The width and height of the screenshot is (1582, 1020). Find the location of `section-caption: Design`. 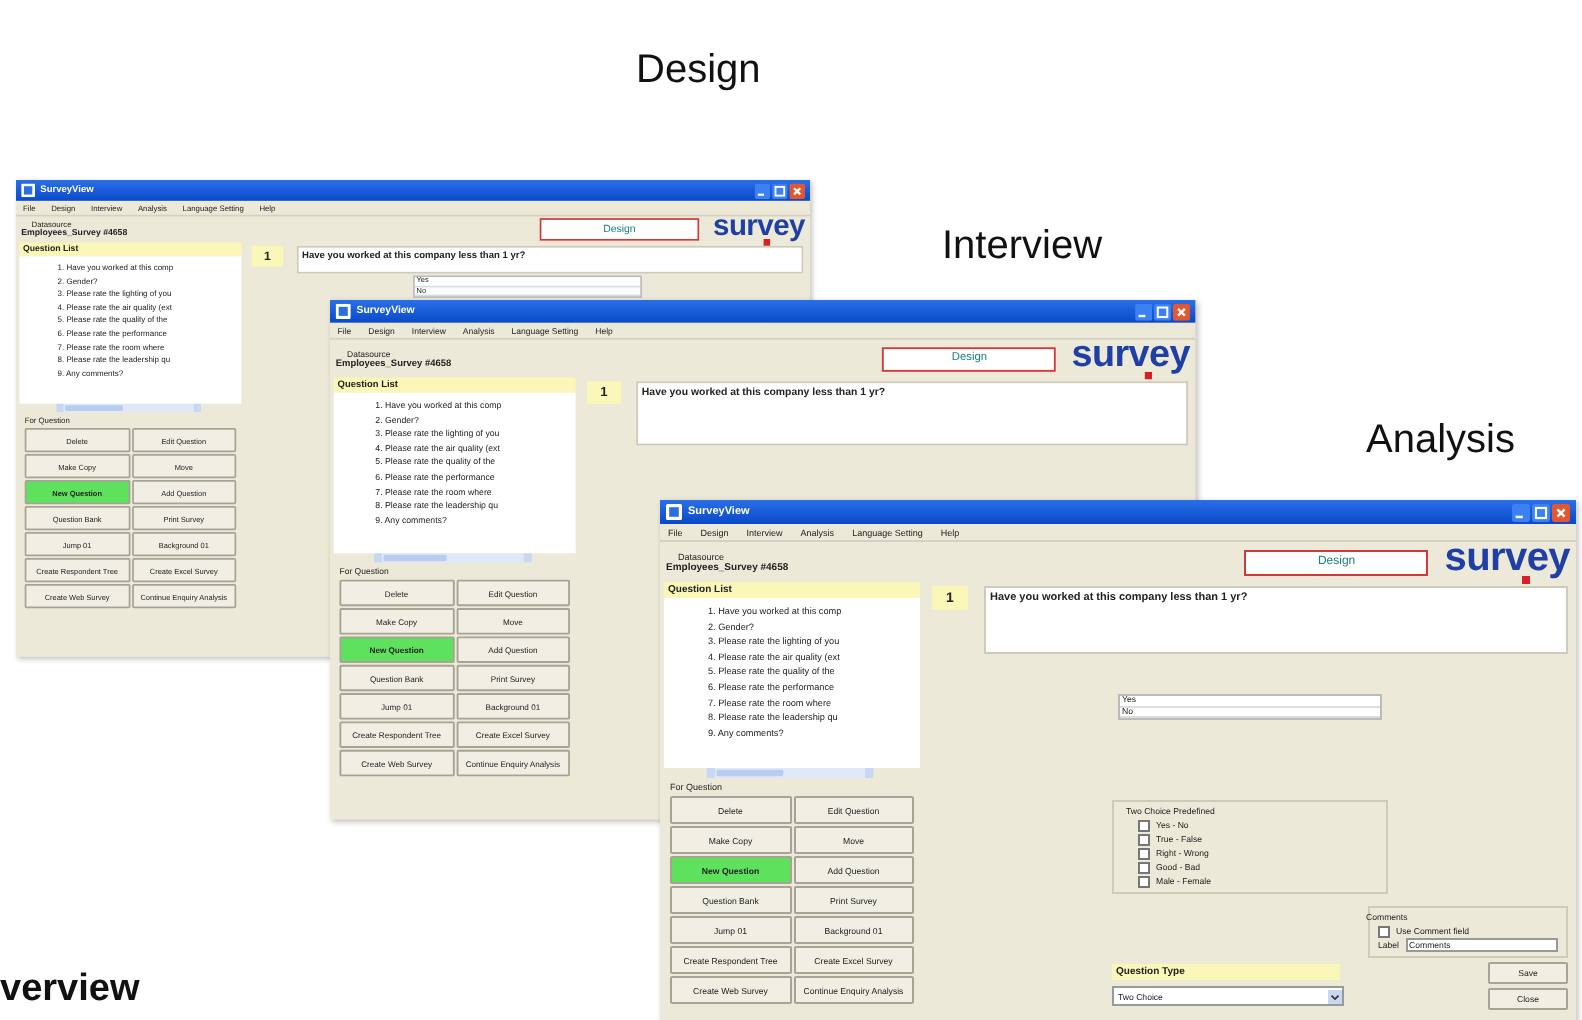

section-caption: Design is located at coordinates (698, 71).